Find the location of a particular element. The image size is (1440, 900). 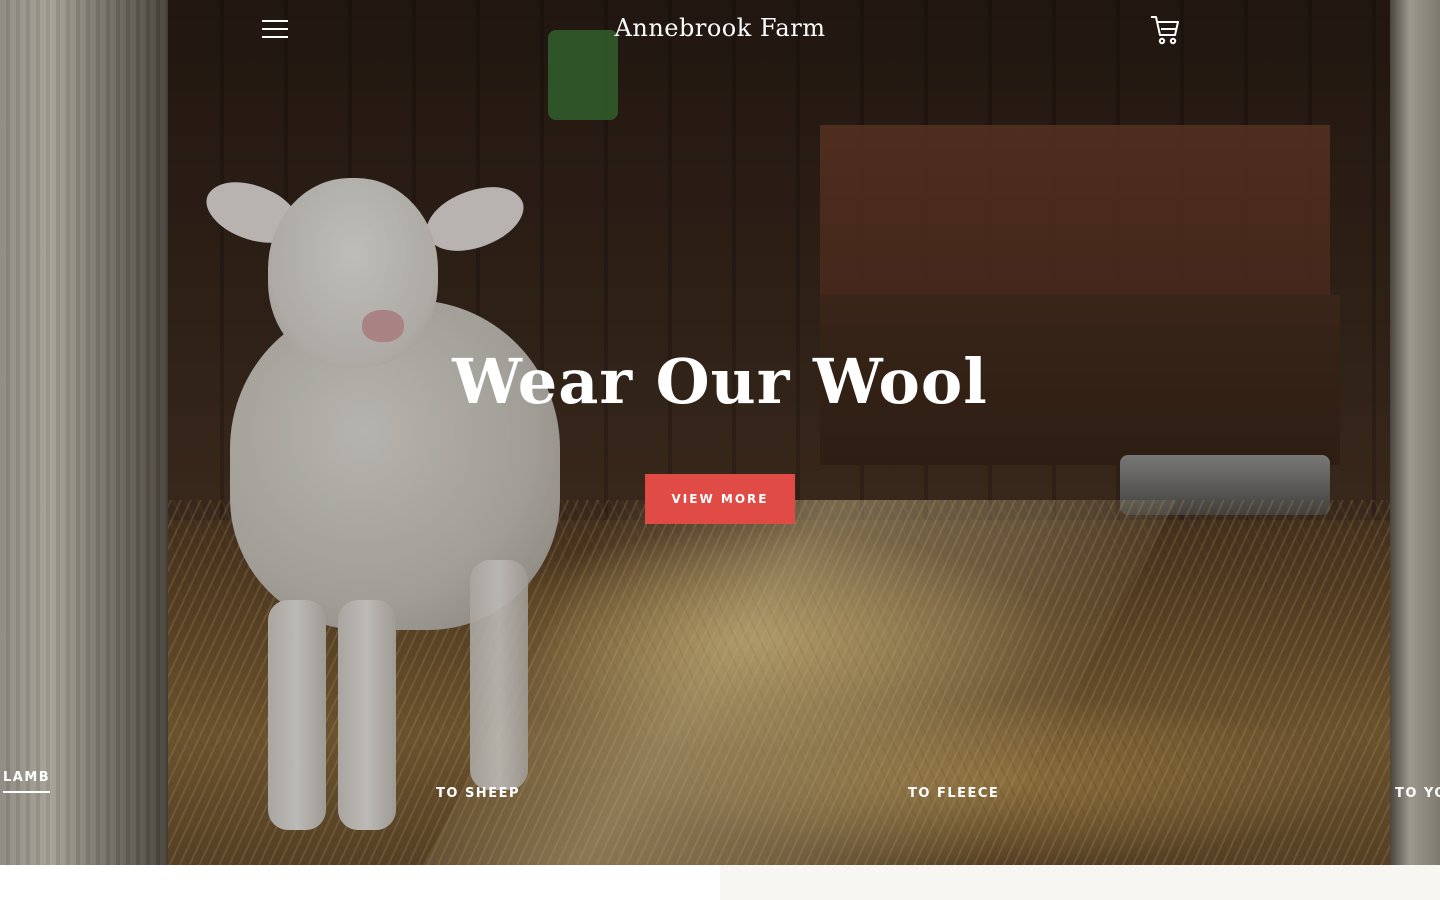

slide-nav-item-yo: TO YO is located at coordinates (1417, 793).